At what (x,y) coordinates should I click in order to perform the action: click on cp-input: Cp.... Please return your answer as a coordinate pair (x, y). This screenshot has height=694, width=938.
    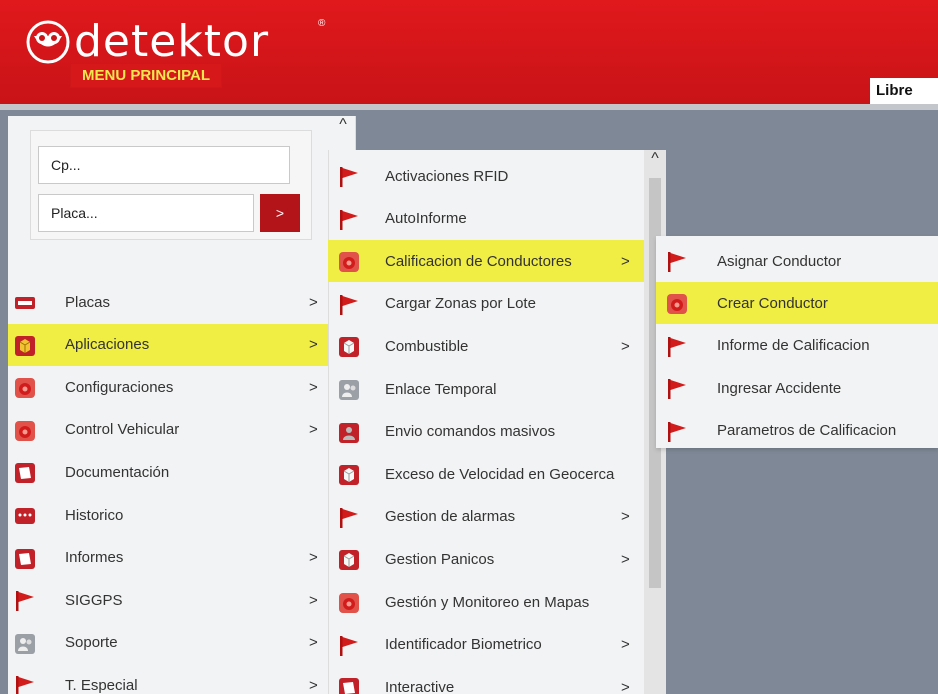
    Looking at the image, I should click on (164, 165).